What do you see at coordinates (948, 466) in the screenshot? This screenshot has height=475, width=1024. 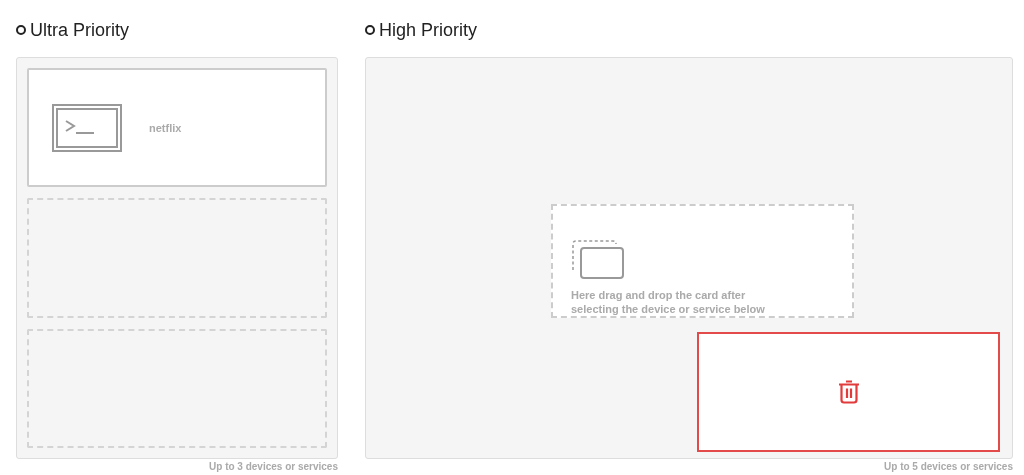 I see `limit-note: Up to 5 devices or services` at bounding box center [948, 466].